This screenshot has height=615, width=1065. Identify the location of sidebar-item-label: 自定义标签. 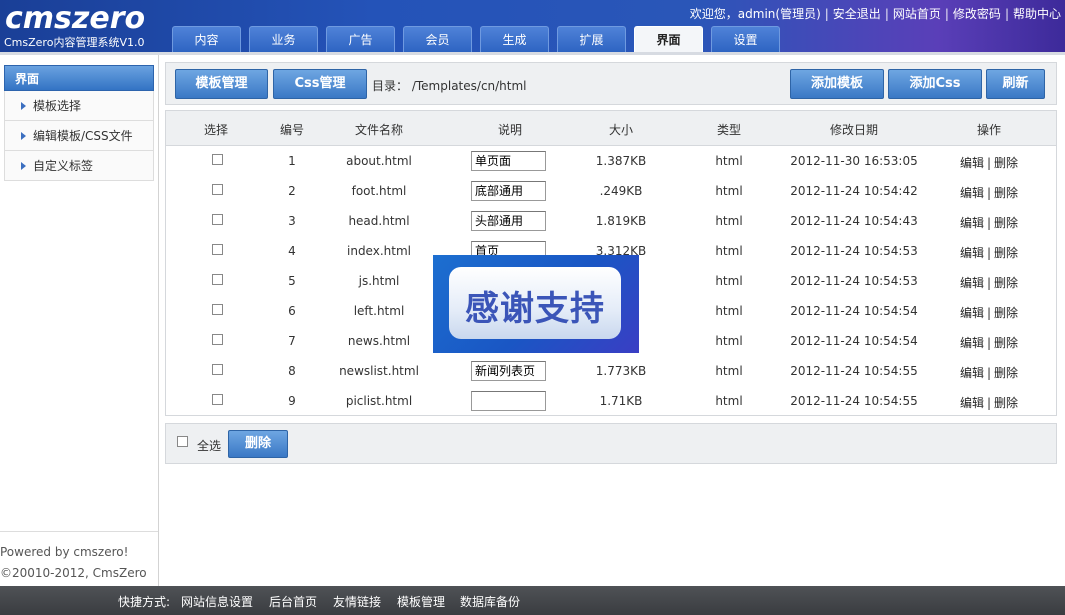
(63, 166).